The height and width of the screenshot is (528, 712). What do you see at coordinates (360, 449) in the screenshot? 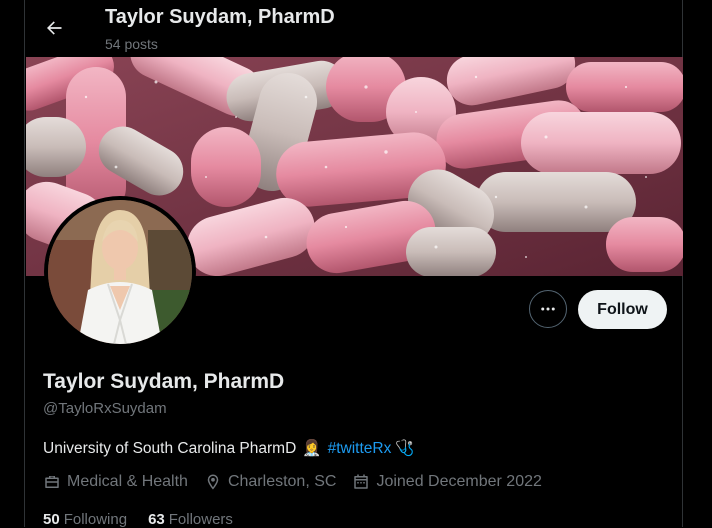
I see `bio-hashtag-link: #twitteRx` at bounding box center [360, 449].